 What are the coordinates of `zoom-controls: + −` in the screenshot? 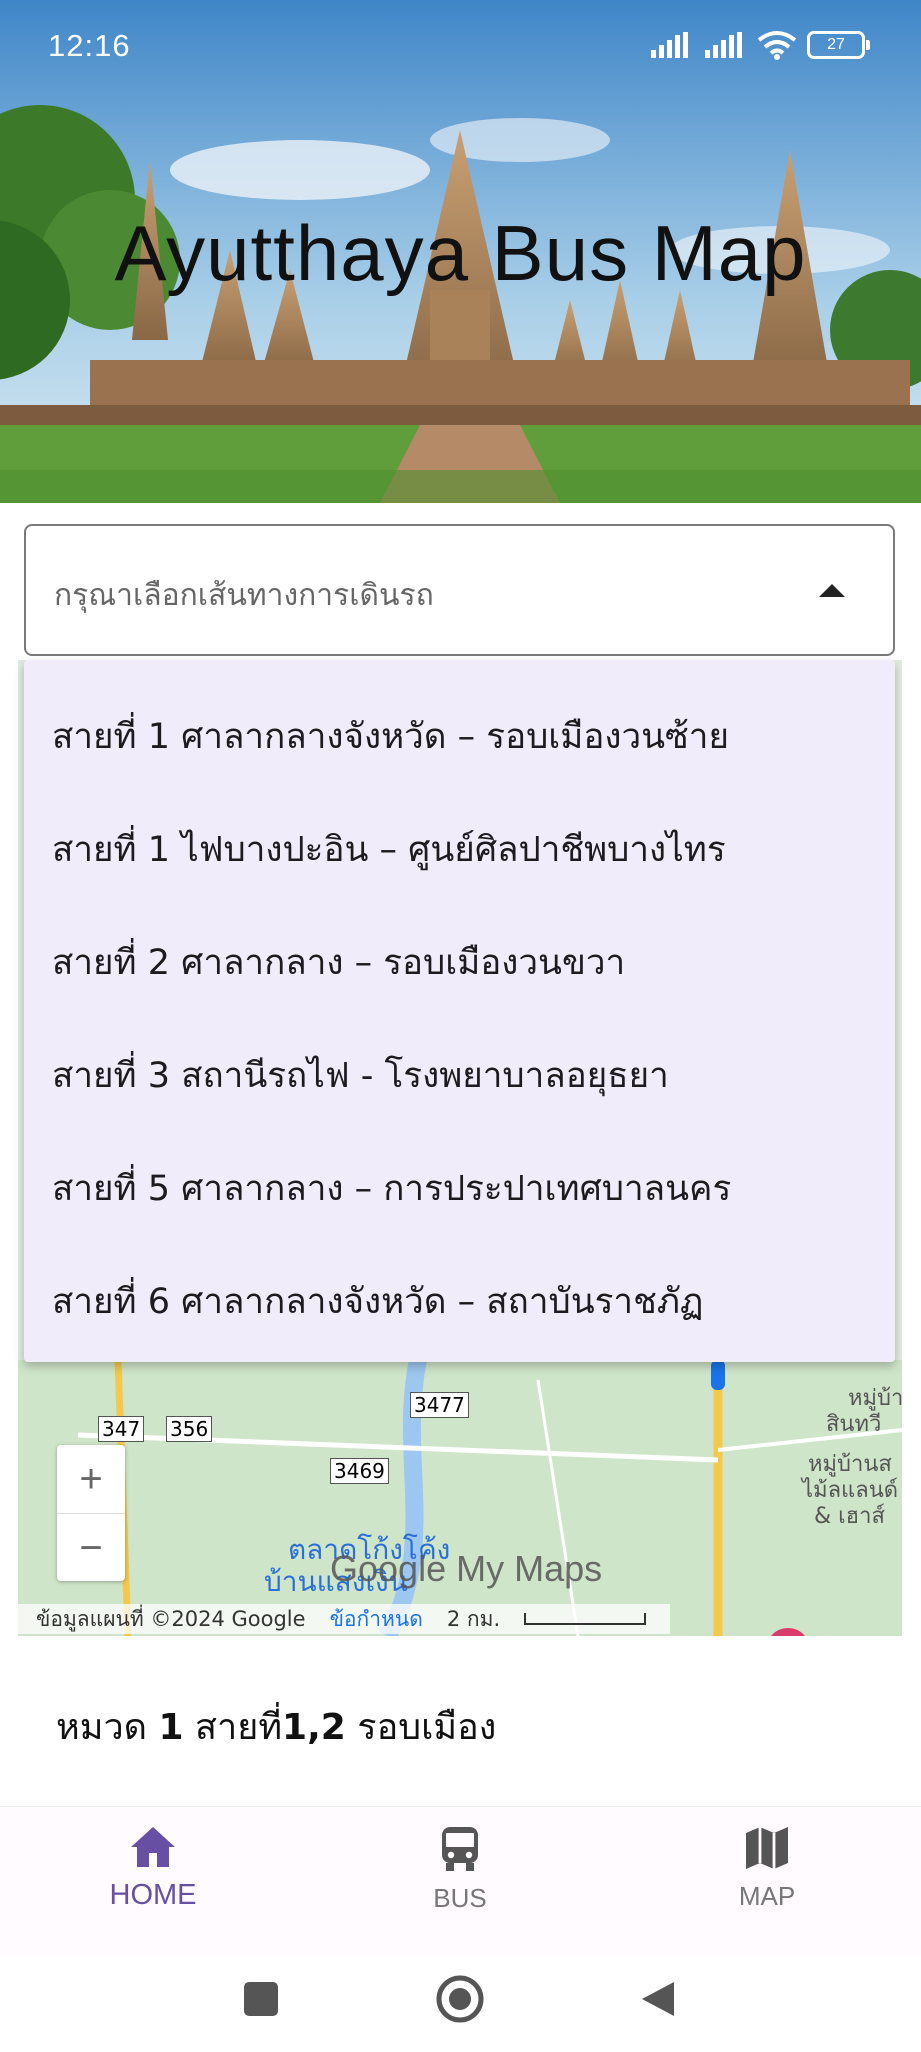 It's located at (91, 1513).